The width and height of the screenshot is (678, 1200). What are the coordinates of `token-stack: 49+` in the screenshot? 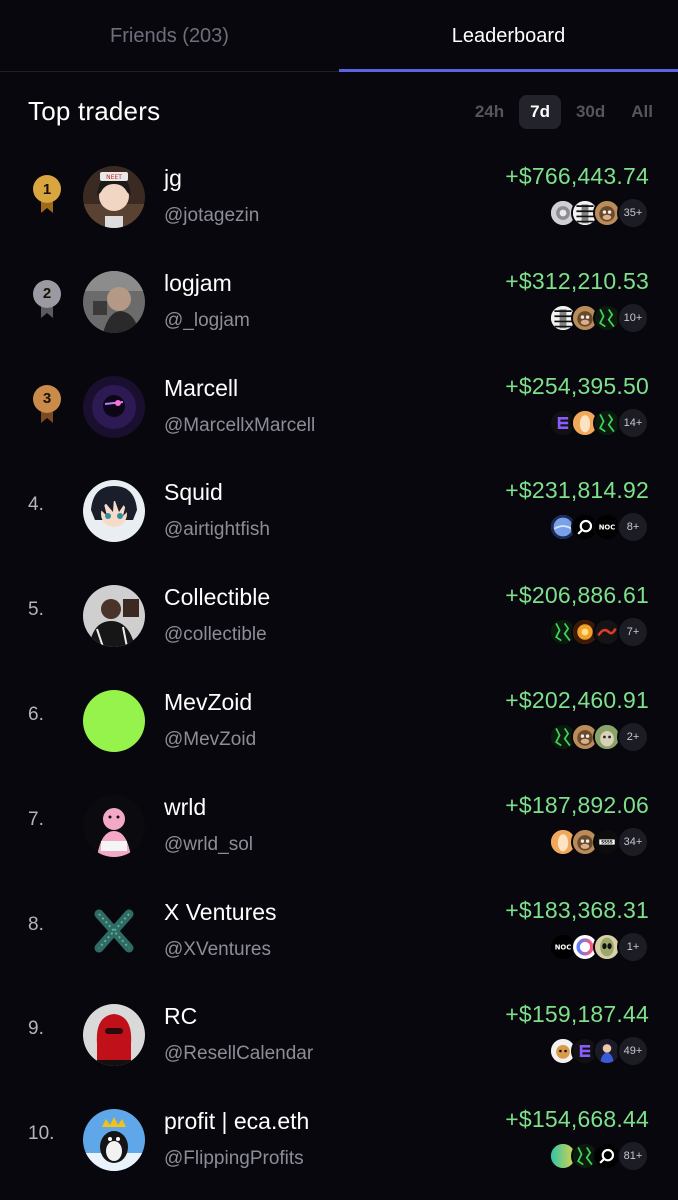 It's located at (599, 1051).